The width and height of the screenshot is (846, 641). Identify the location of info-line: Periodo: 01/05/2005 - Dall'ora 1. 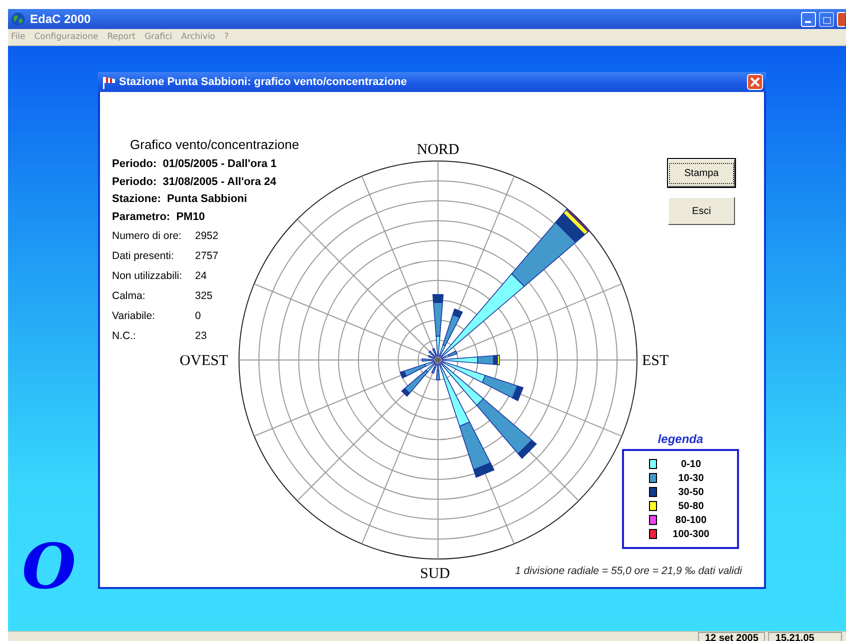
(195, 164).